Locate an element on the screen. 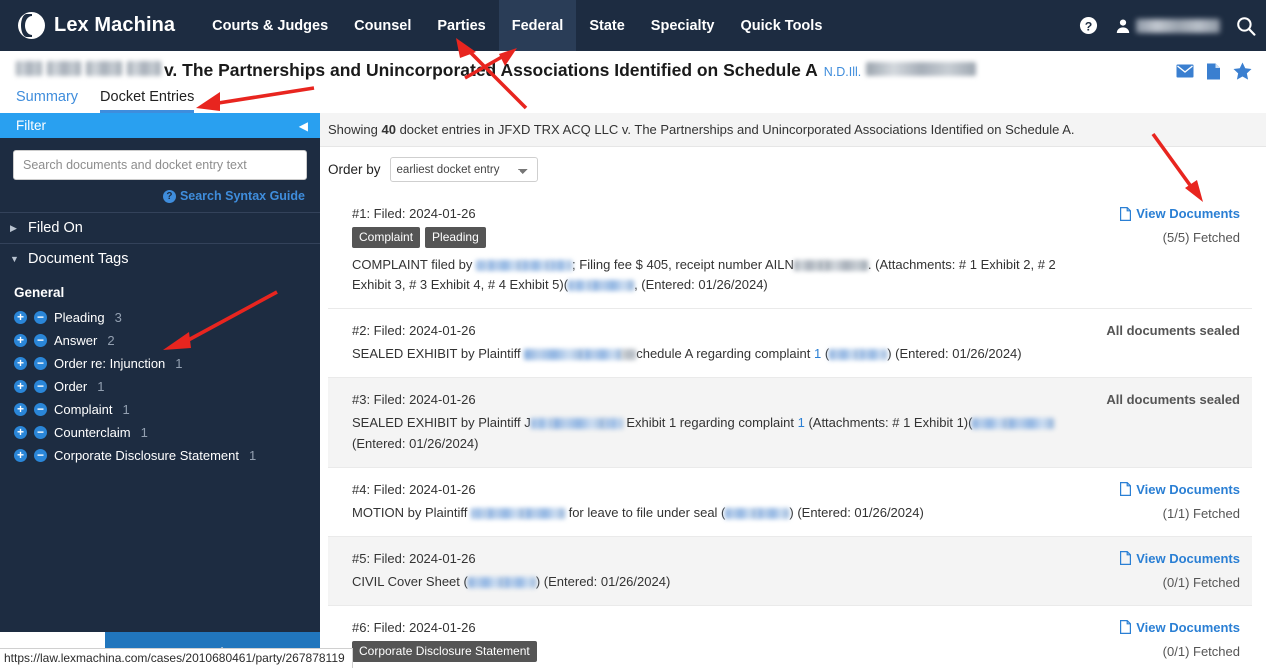 The height and width of the screenshot is (668, 1266). search-syntax-guide-link: ? Search Syntax Guide is located at coordinates (160, 196).